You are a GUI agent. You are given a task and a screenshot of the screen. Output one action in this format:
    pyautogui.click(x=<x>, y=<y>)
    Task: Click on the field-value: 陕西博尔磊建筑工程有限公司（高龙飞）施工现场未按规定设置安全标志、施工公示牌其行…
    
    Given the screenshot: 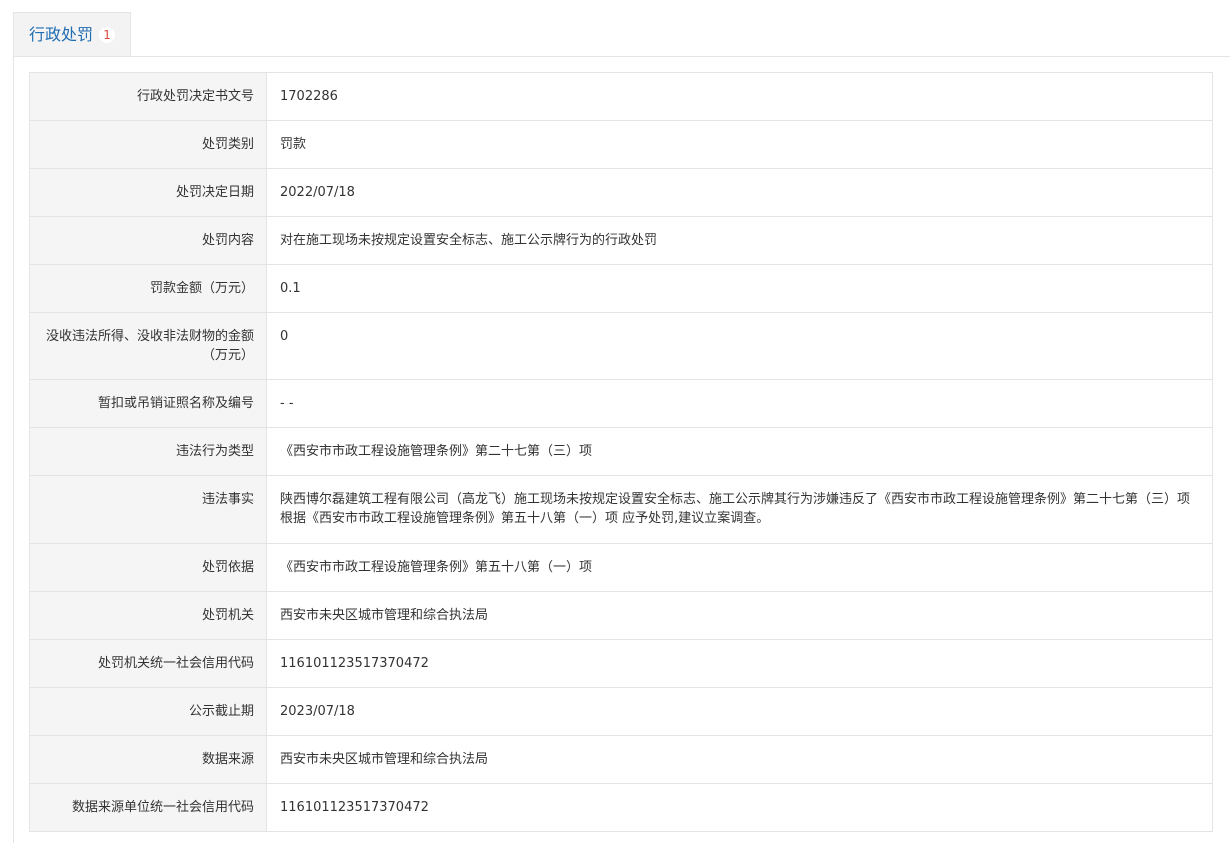 What is the action you would take?
    pyautogui.click(x=739, y=509)
    